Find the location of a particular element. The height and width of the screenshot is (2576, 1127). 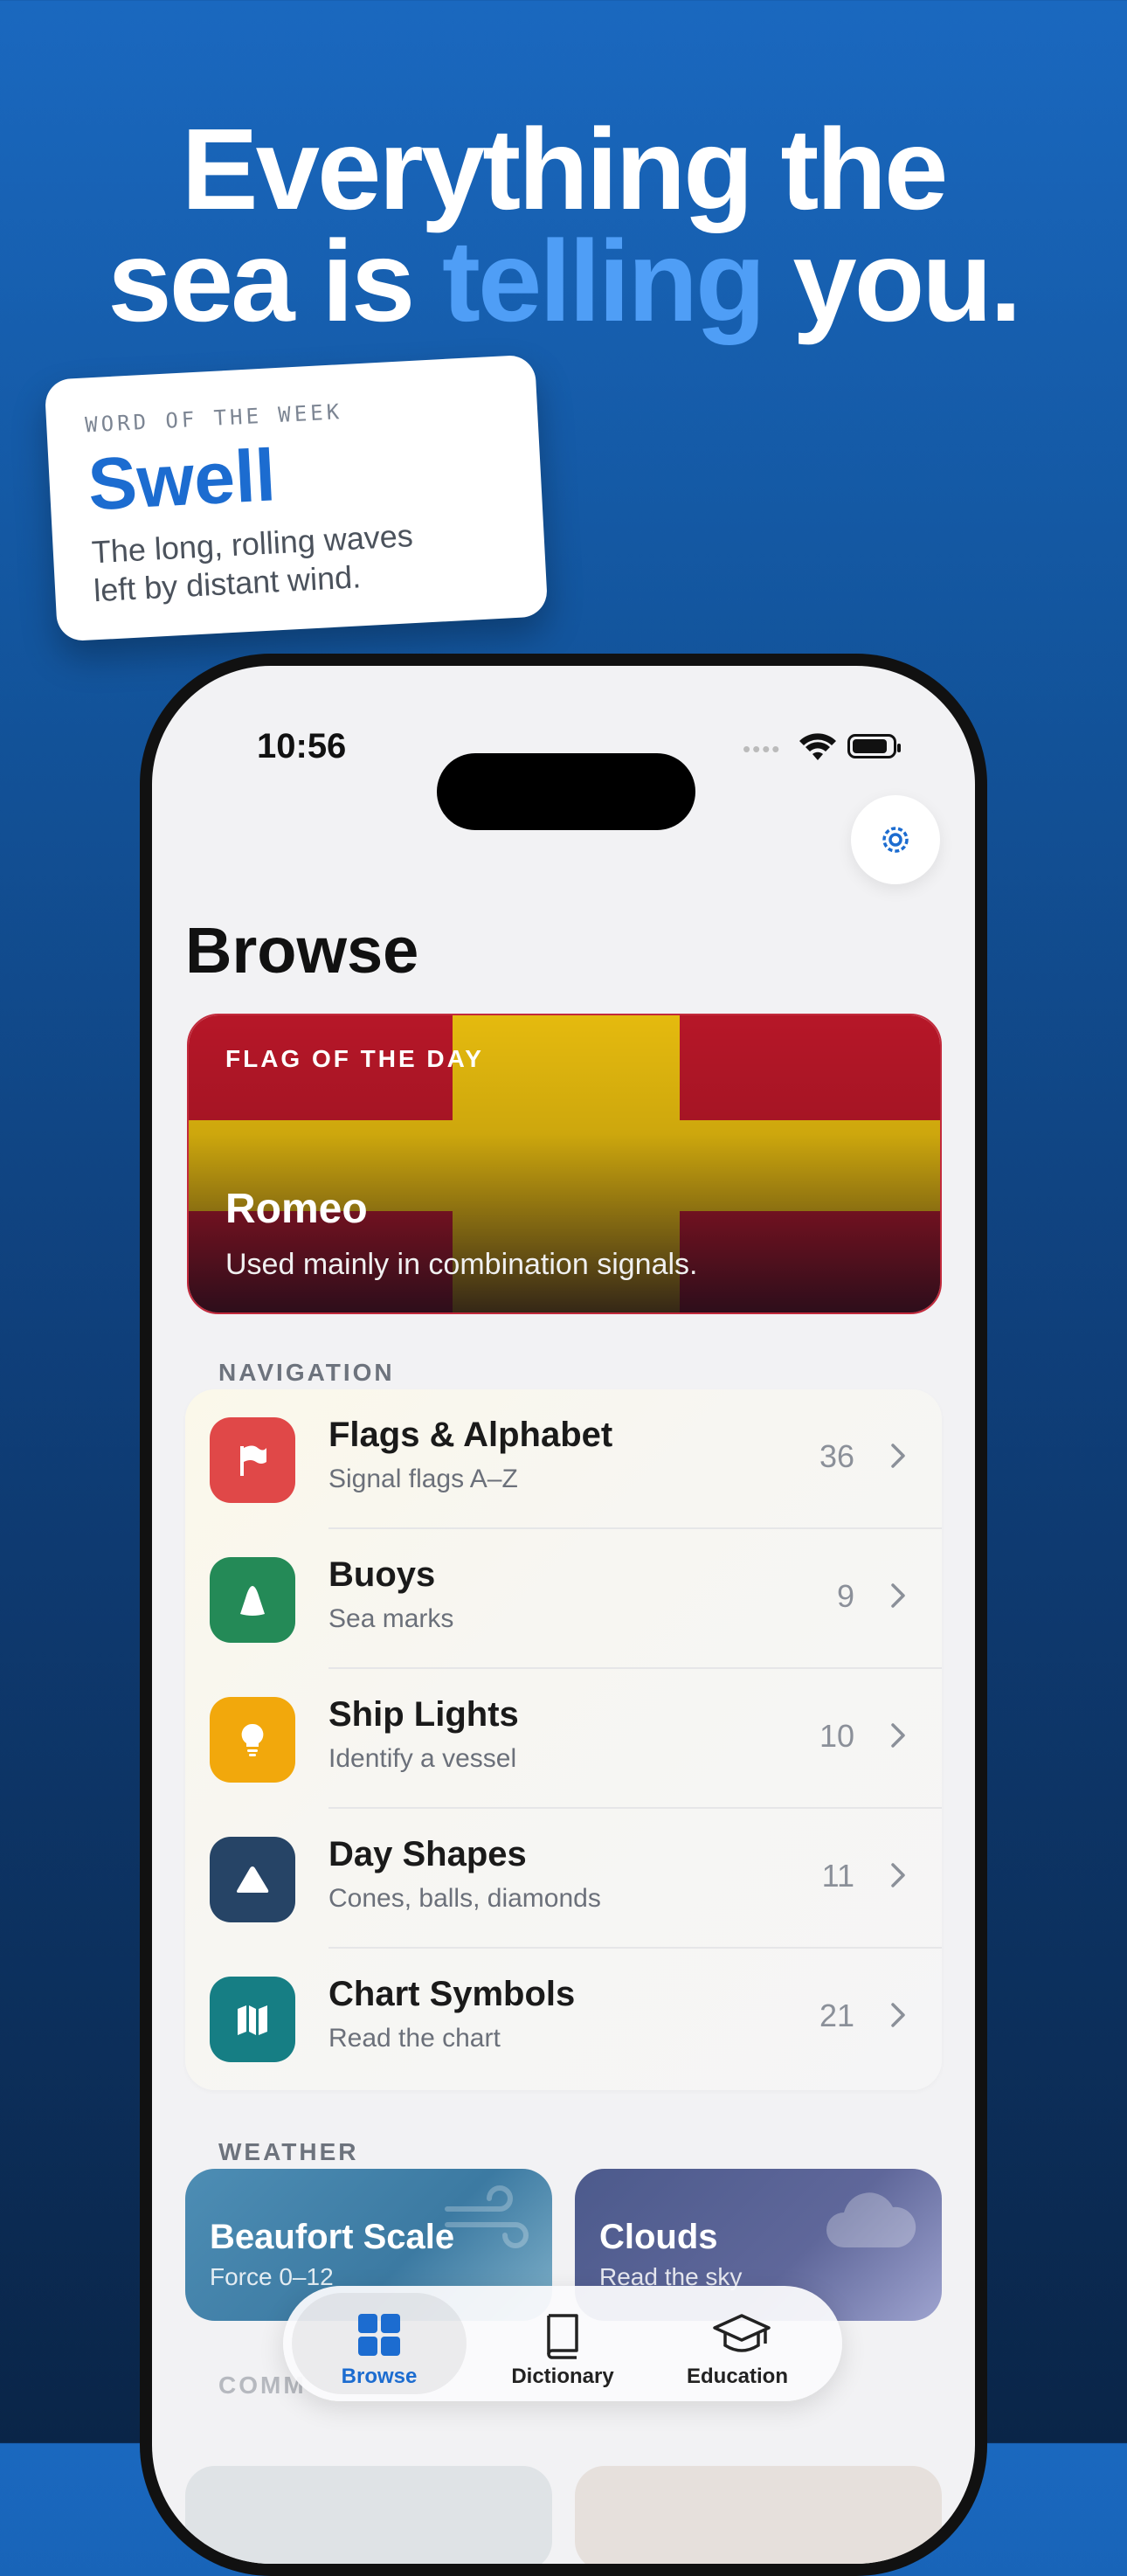

list-item-ship-lights: Ship Lights Identify a vessel 10 is located at coordinates (563, 1739).